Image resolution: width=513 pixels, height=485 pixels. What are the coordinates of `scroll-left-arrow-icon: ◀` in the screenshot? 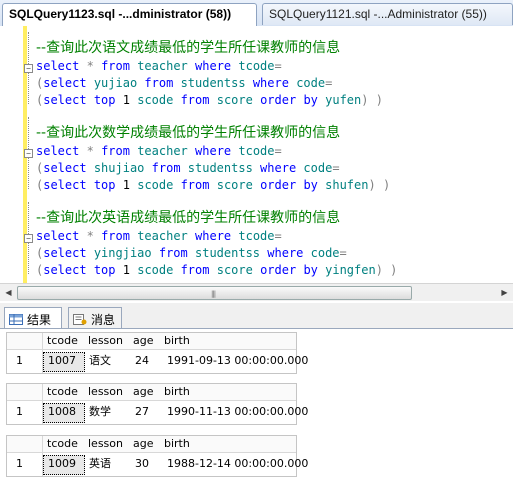 It's located at (8, 292).